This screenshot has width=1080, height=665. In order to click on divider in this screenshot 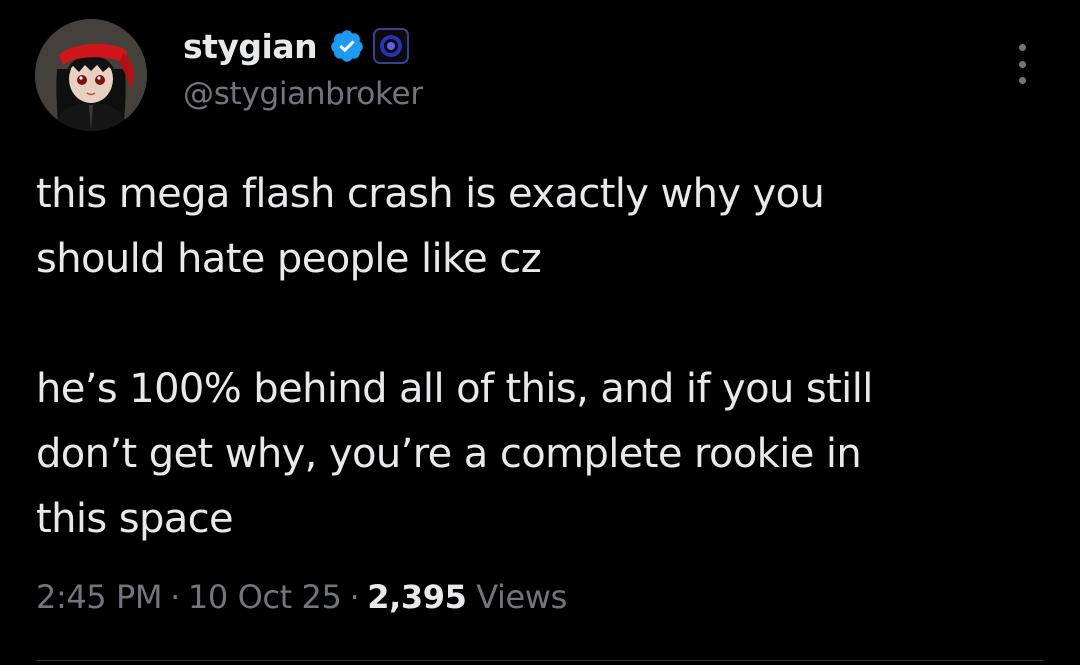, I will do `click(540, 660)`.